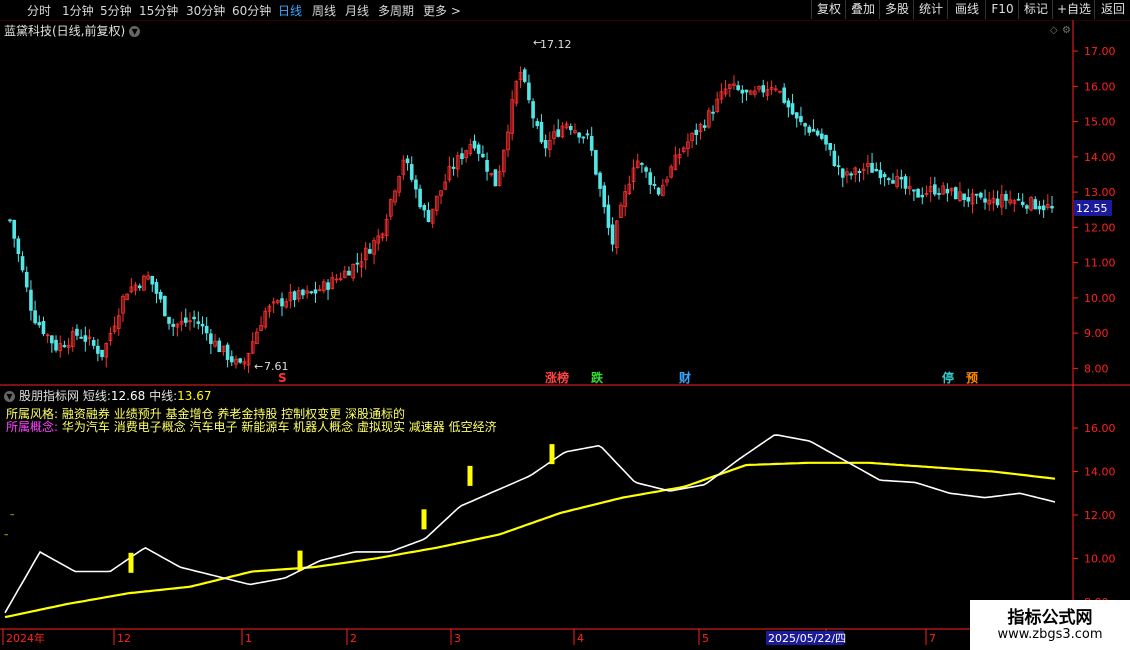 Image resolution: width=1130 pixels, height=650 pixels. Describe the element at coordinates (25, 638) in the screenshot. I see `date-tick-label: 2024年` at that location.